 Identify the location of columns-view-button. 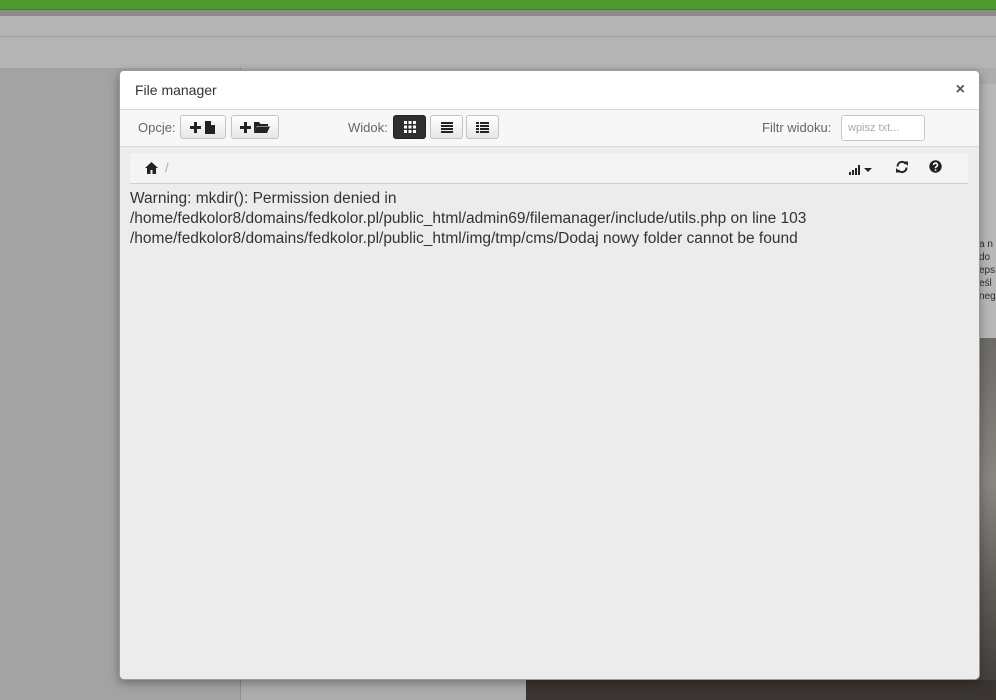
(482, 127).